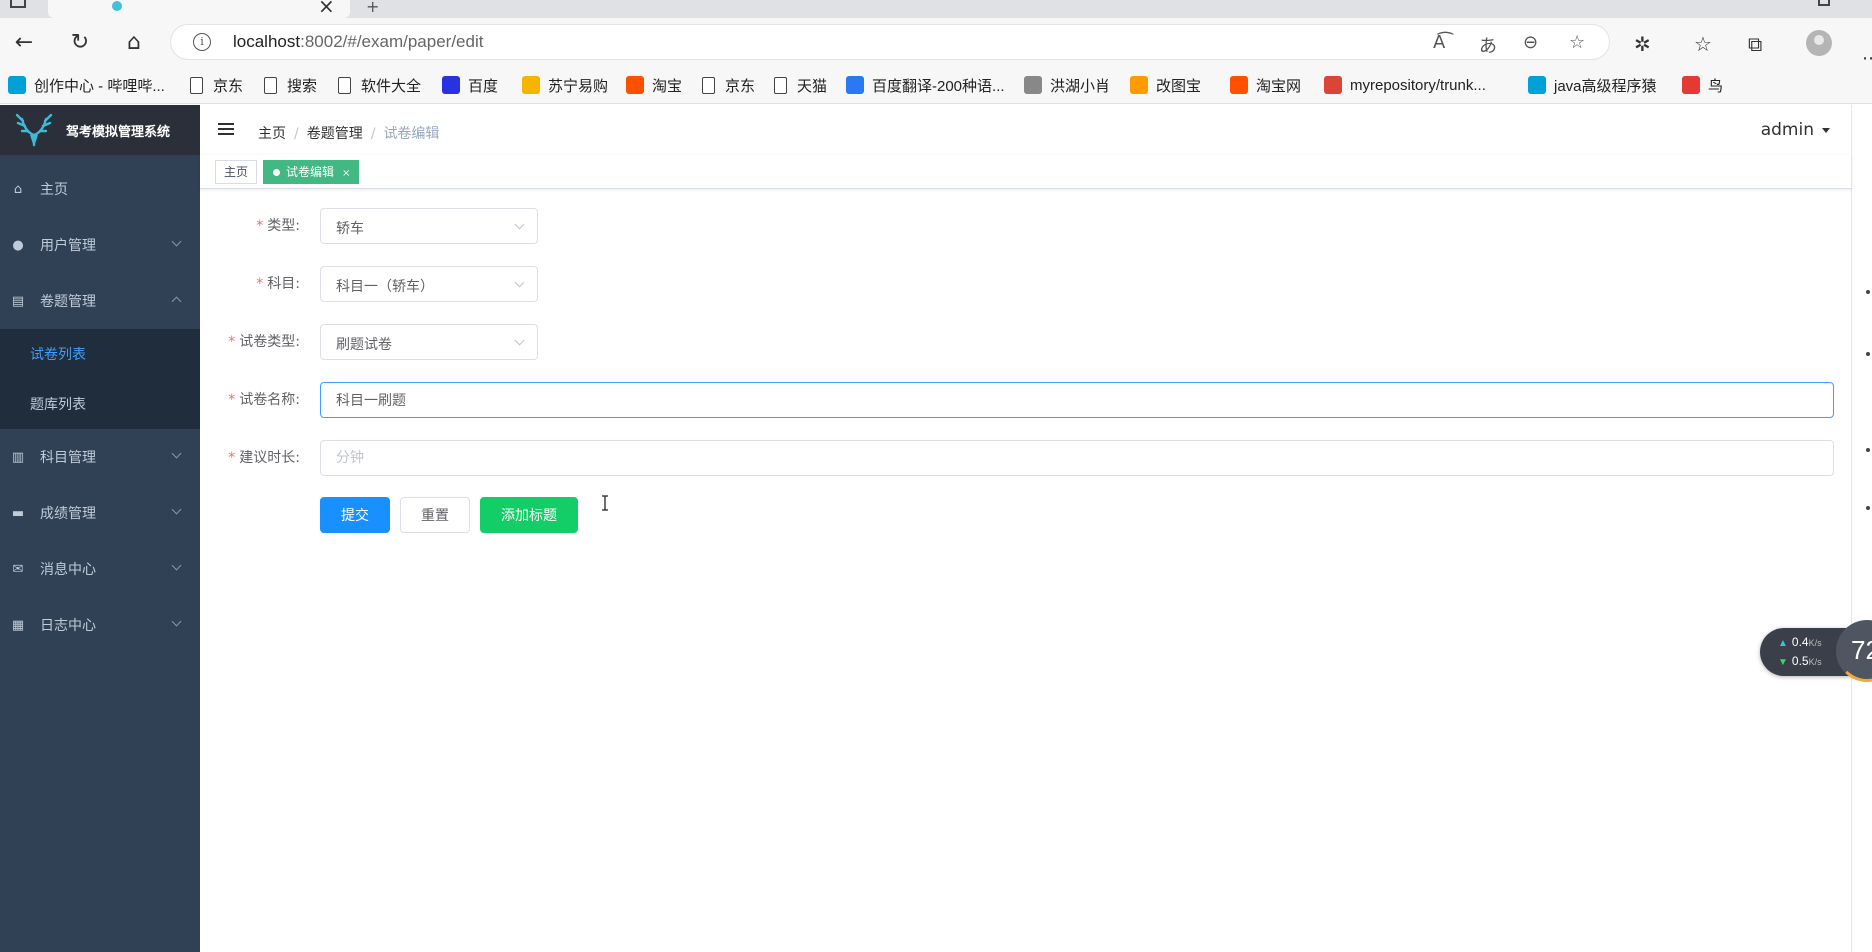 The image size is (1872, 952). What do you see at coordinates (358, 42) in the screenshot?
I see `url-text: localhost:8002/#/exam/paper/edit` at bounding box center [358, 42].